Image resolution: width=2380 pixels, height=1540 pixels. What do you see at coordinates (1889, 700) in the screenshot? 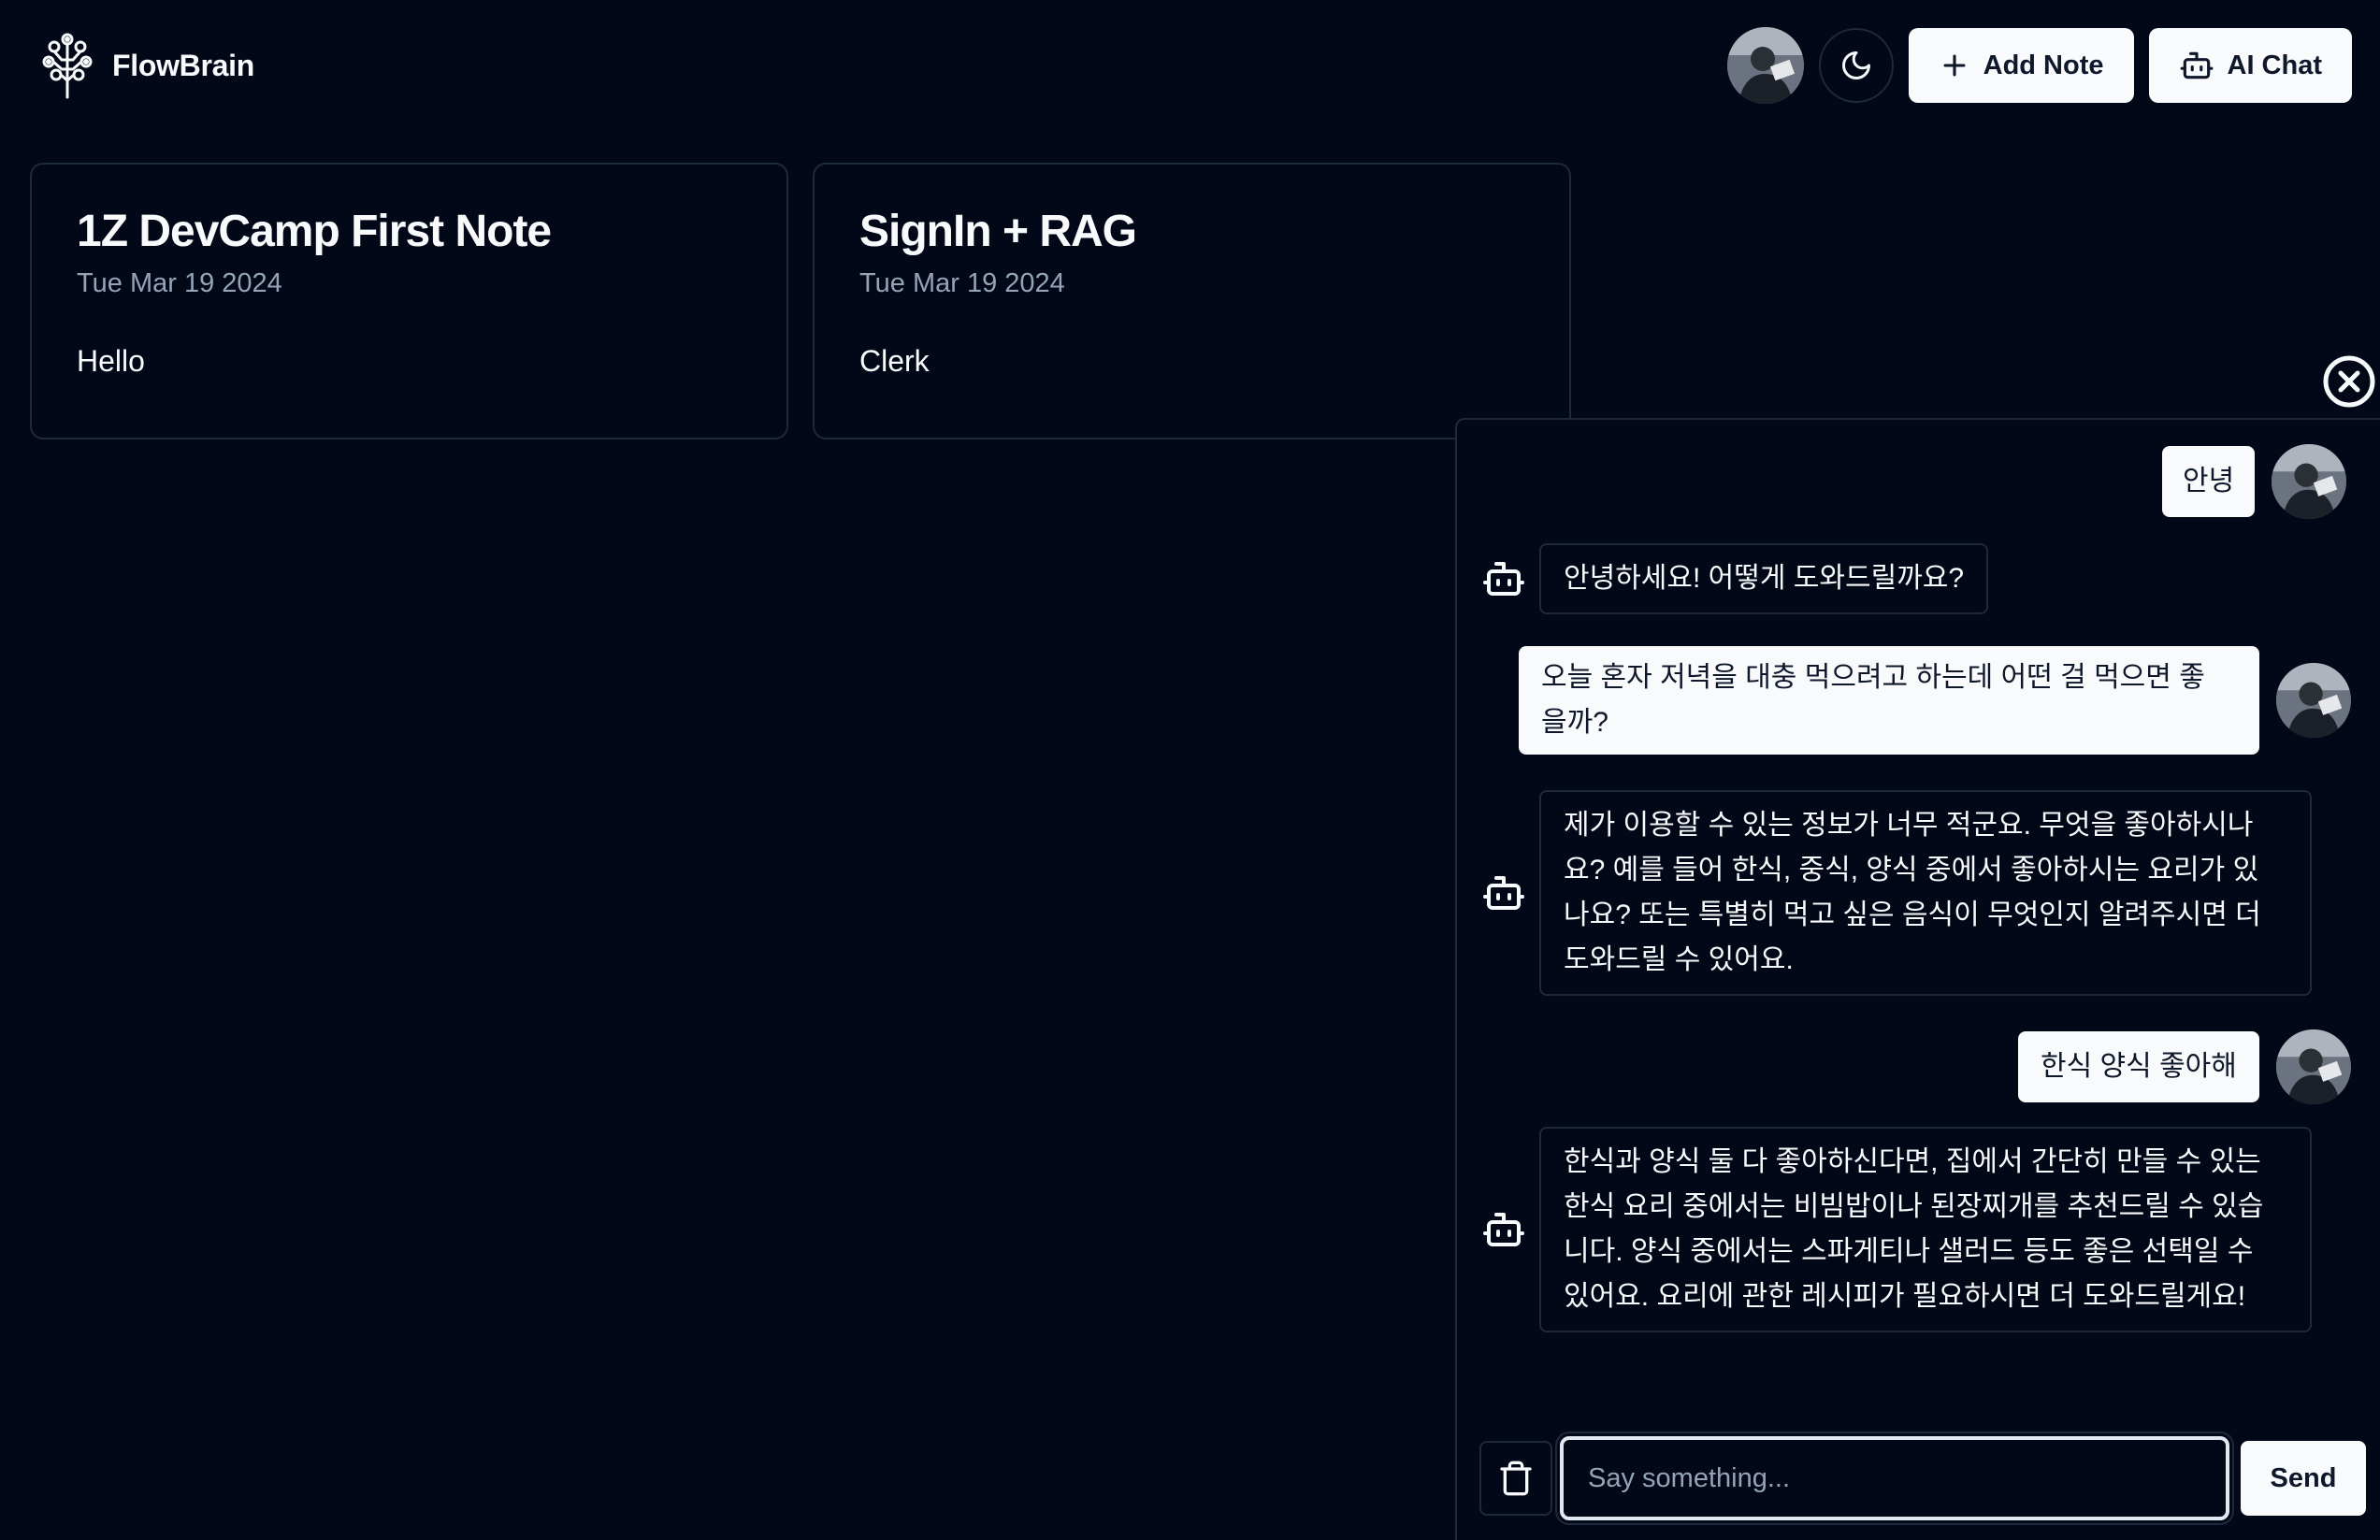
I see `user-message-bubble: 오늘 혼자 저녁을 대충 먹으려고 하는데 어떤 걸 먹으면 좋 을까?` at bounding box center [1889, 700].